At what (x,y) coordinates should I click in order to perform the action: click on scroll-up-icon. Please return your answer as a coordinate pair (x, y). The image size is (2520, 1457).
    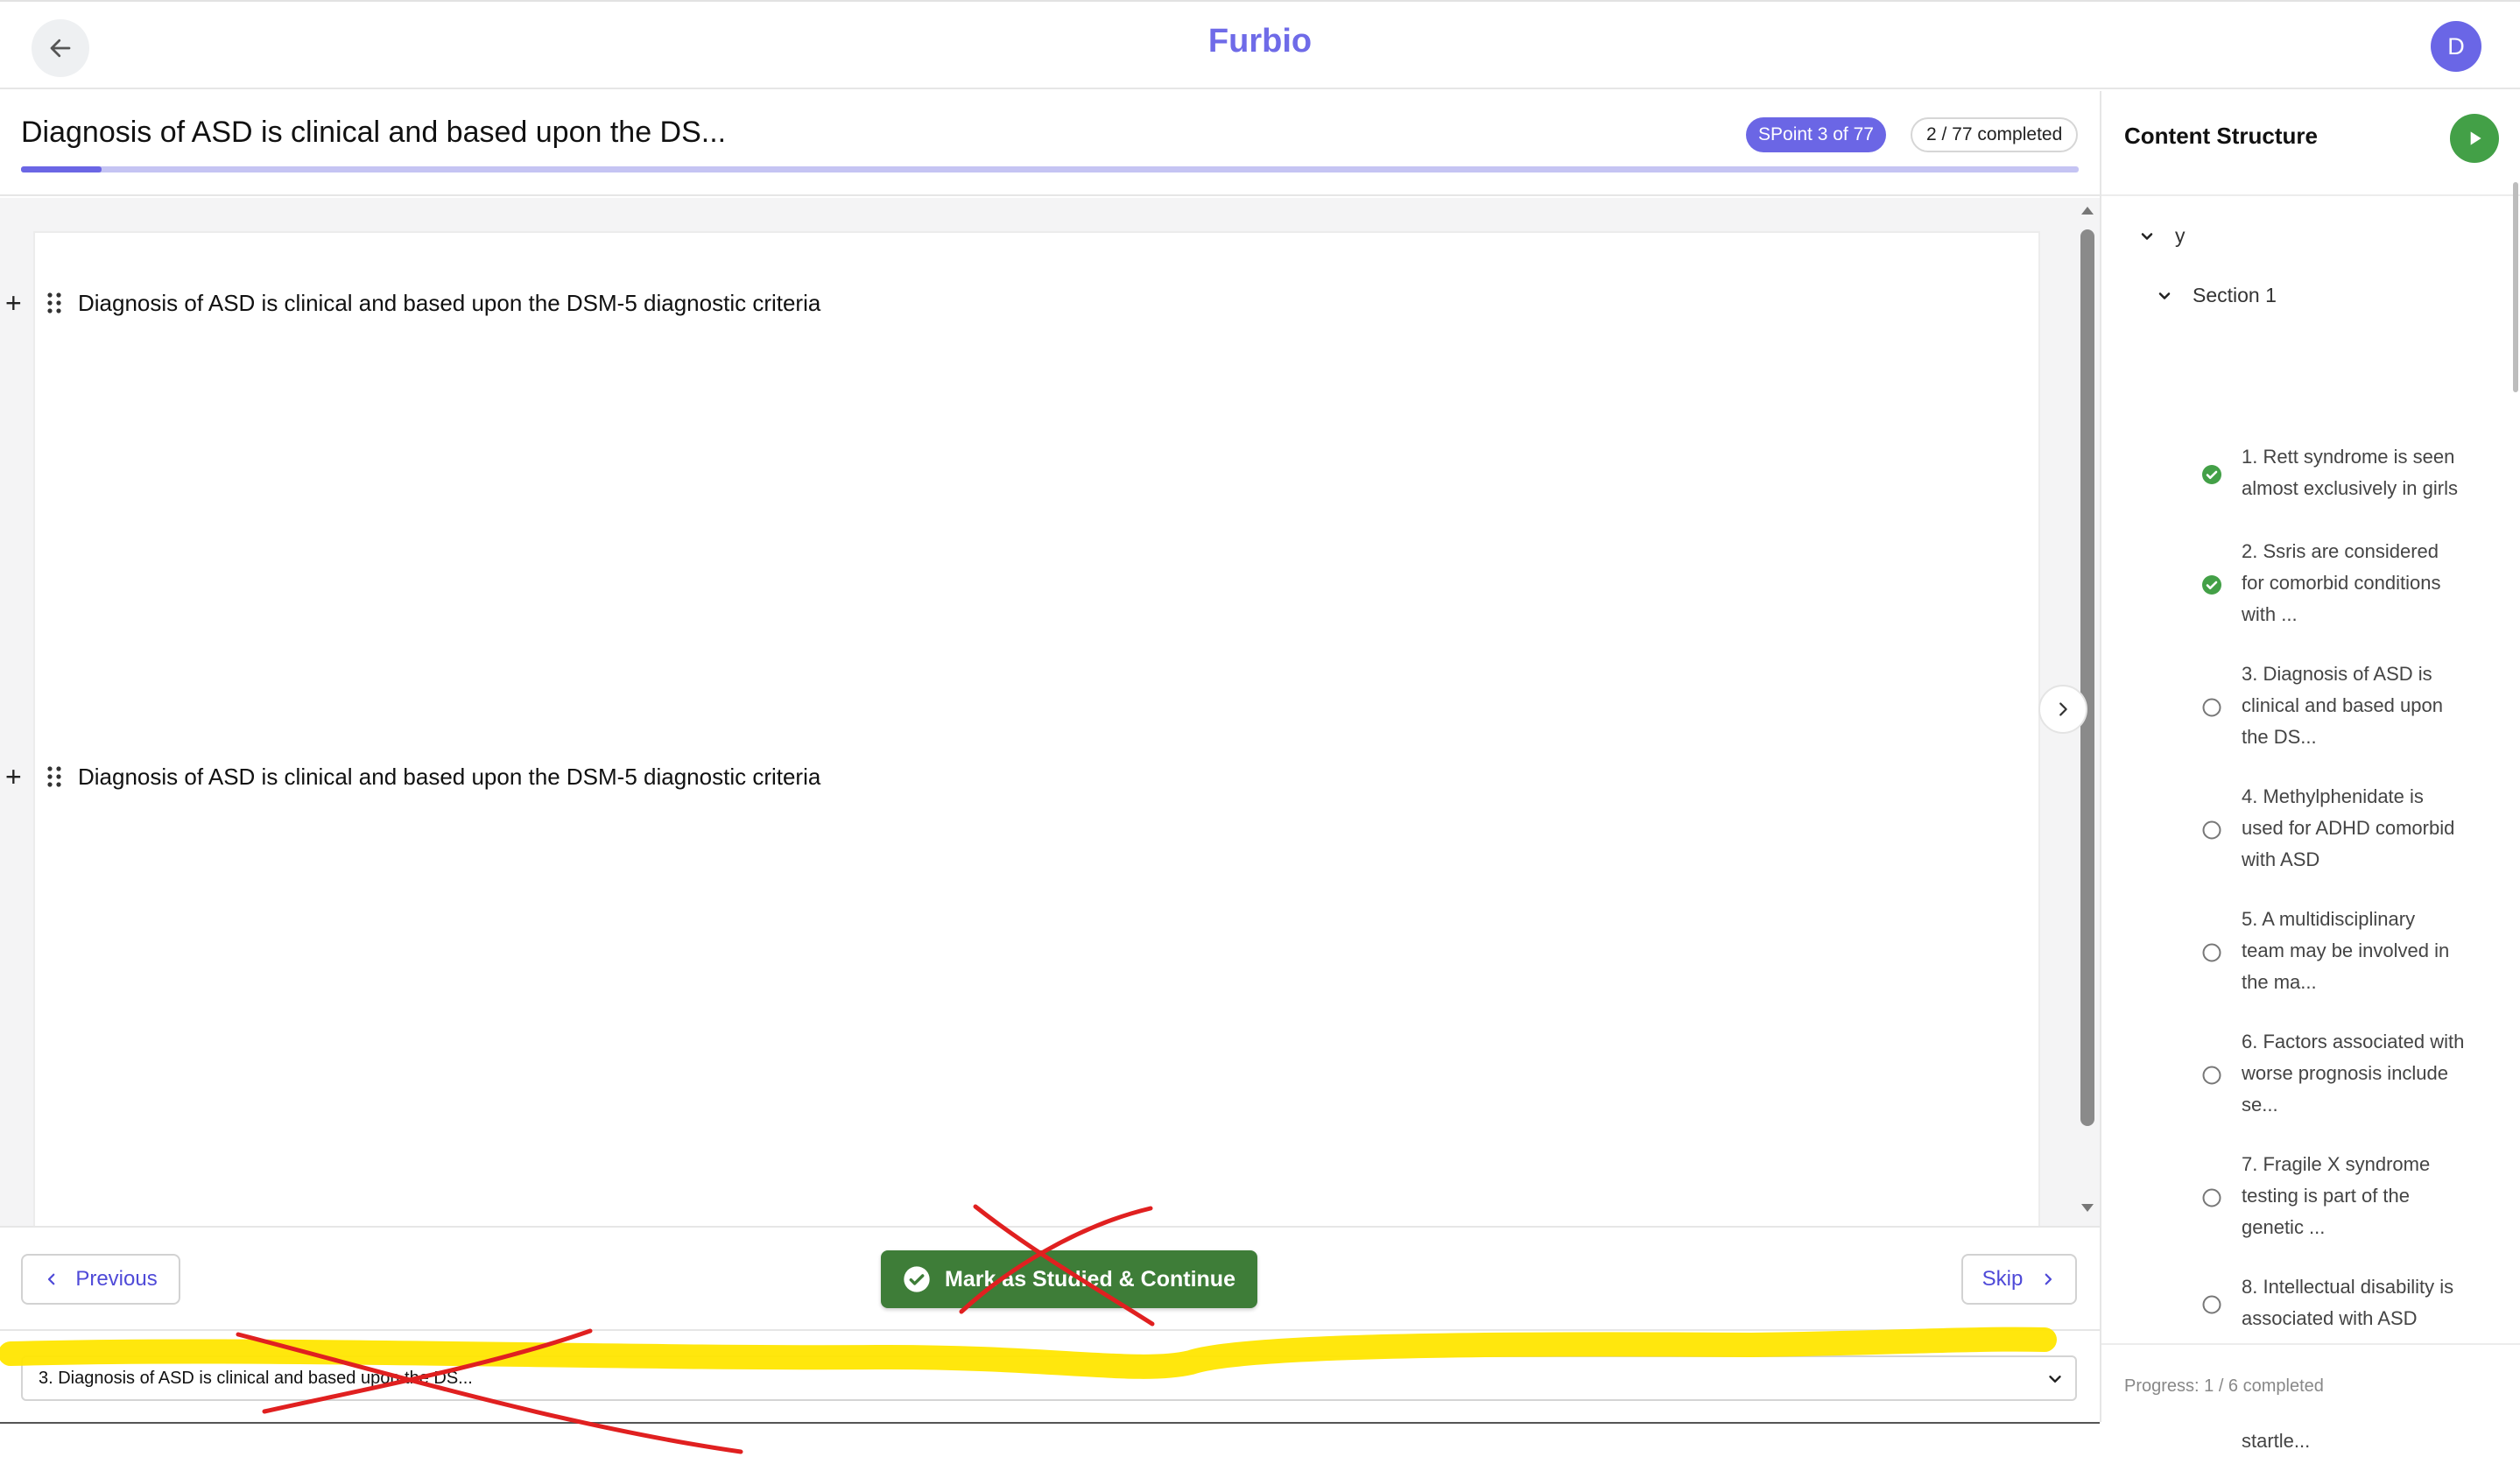
    Looking at the image, I should click on (2087, 210).